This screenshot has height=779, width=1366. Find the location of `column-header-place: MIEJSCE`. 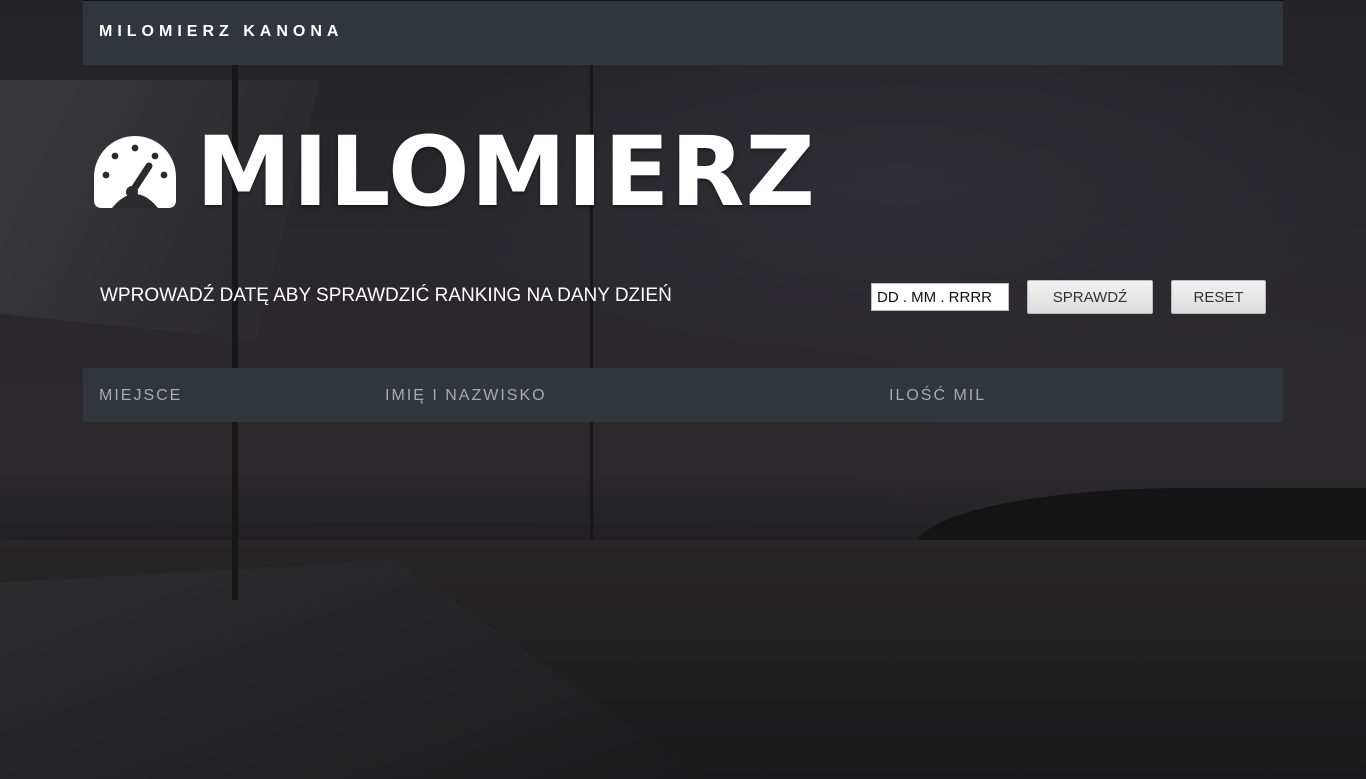

column-header-place: MIEJSCE is located at coordinates (141, 395).